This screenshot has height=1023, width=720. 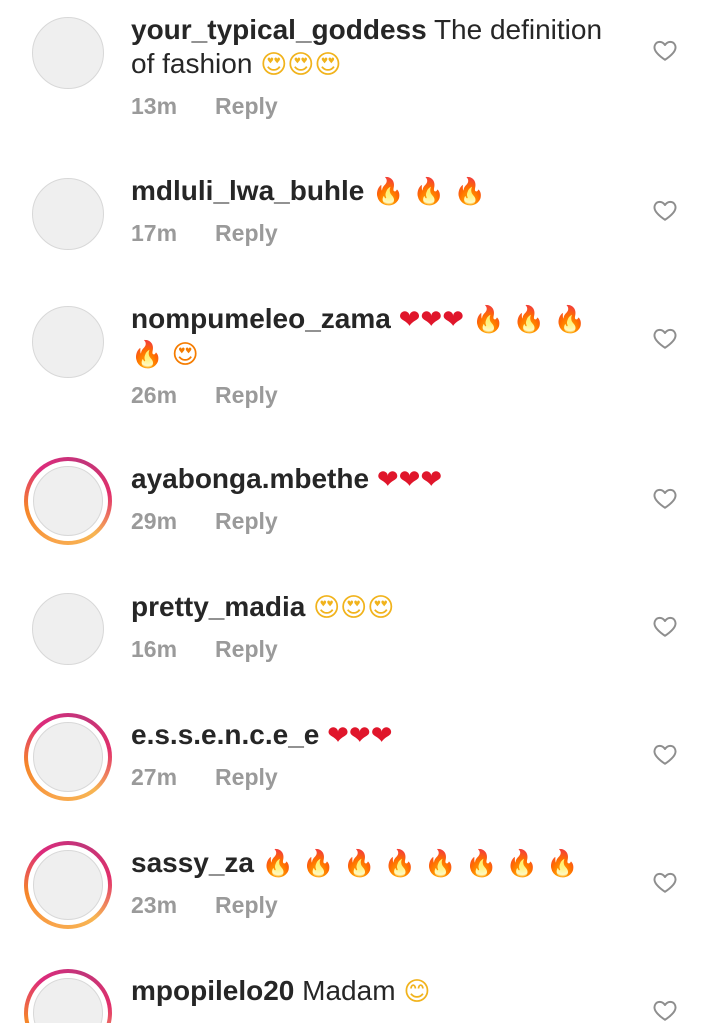 I want to click on comment-username: pretty_madia, so click(x=218, y=606).